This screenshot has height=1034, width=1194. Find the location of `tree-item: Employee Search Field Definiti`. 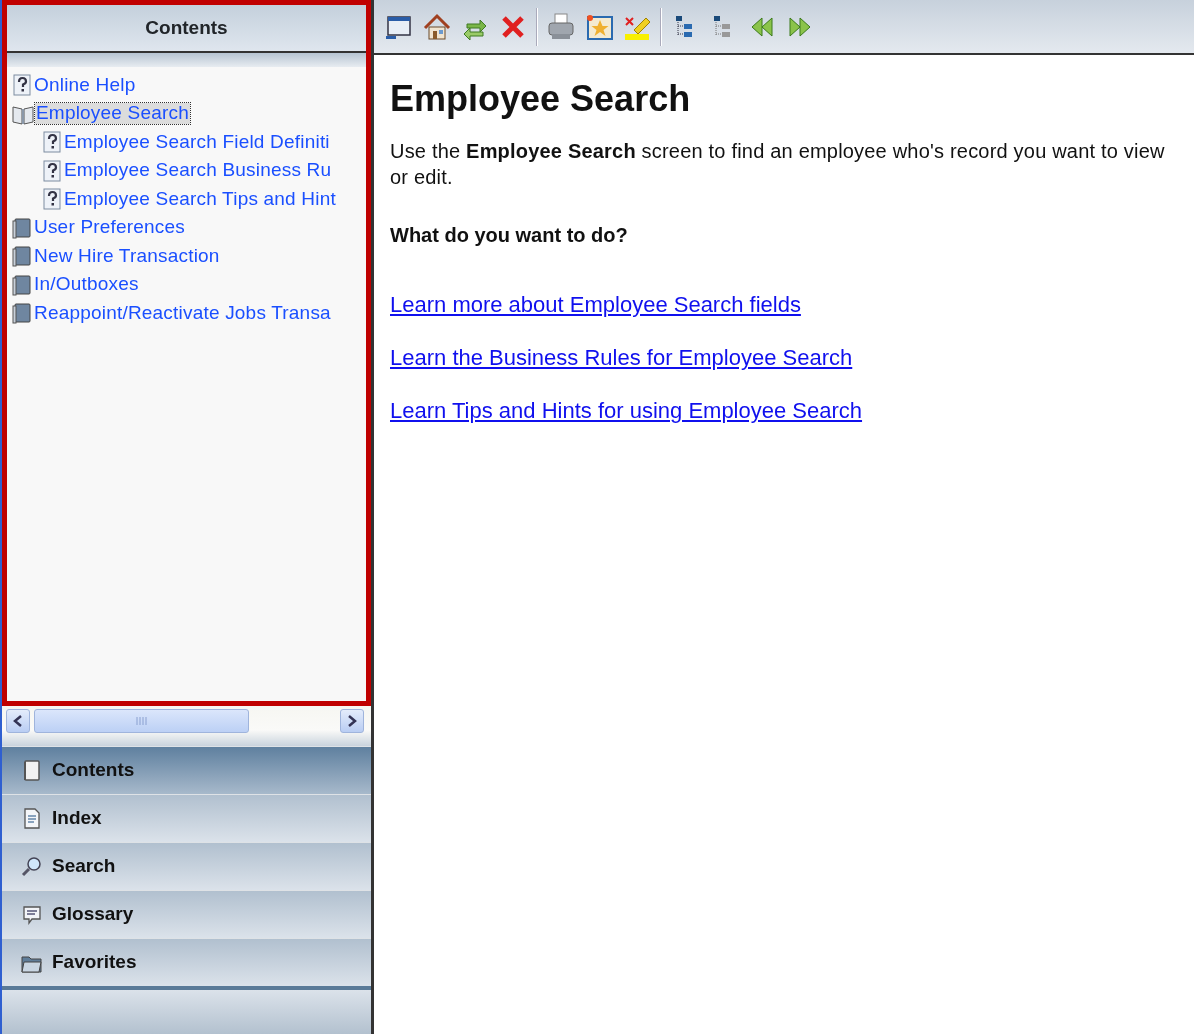

tree-item: Employee Search Field Definiti is located at coordinates (197, 142).